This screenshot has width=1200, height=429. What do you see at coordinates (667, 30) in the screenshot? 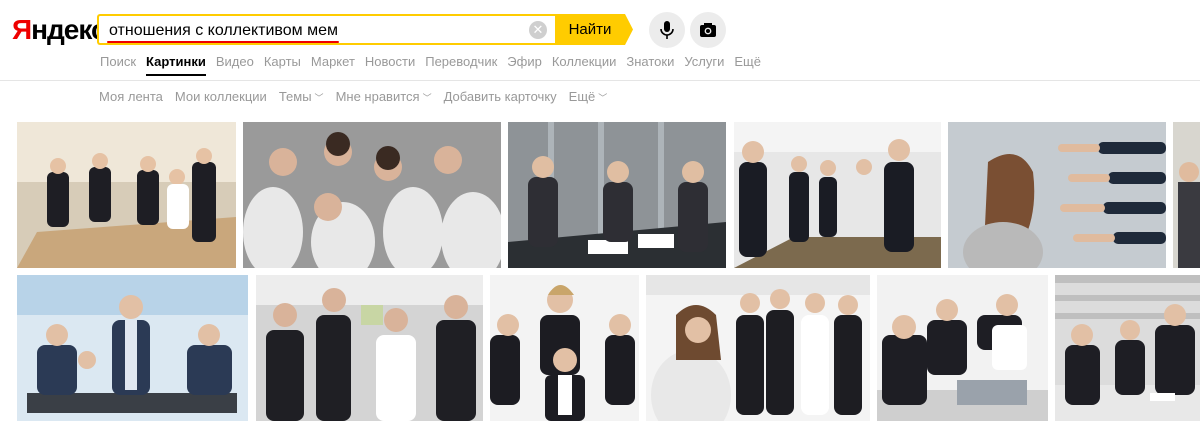
I see `microphone-icon` at bounding box center [667, 30].